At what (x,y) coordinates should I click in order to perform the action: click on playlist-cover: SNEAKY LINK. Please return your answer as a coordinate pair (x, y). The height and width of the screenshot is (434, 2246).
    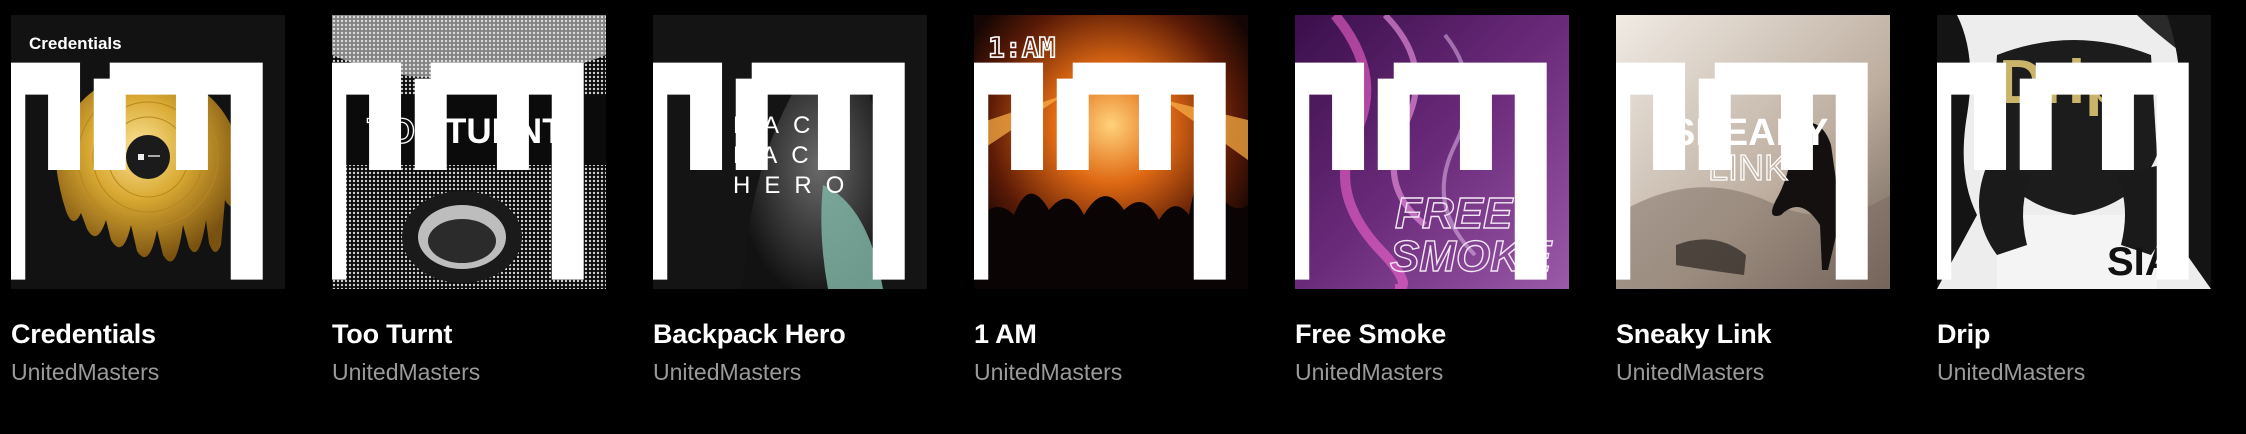
    Looking at the image, I should click on (1753, 152).